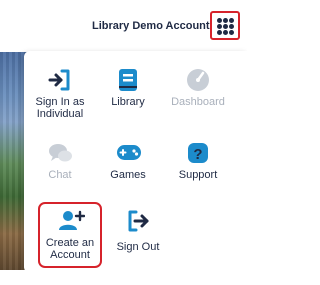 The image size is (320, 285). What do you see at coordinates (225, 25) in the screenshot?
I see `apps-menu-button` at bounding box center [225, 25].